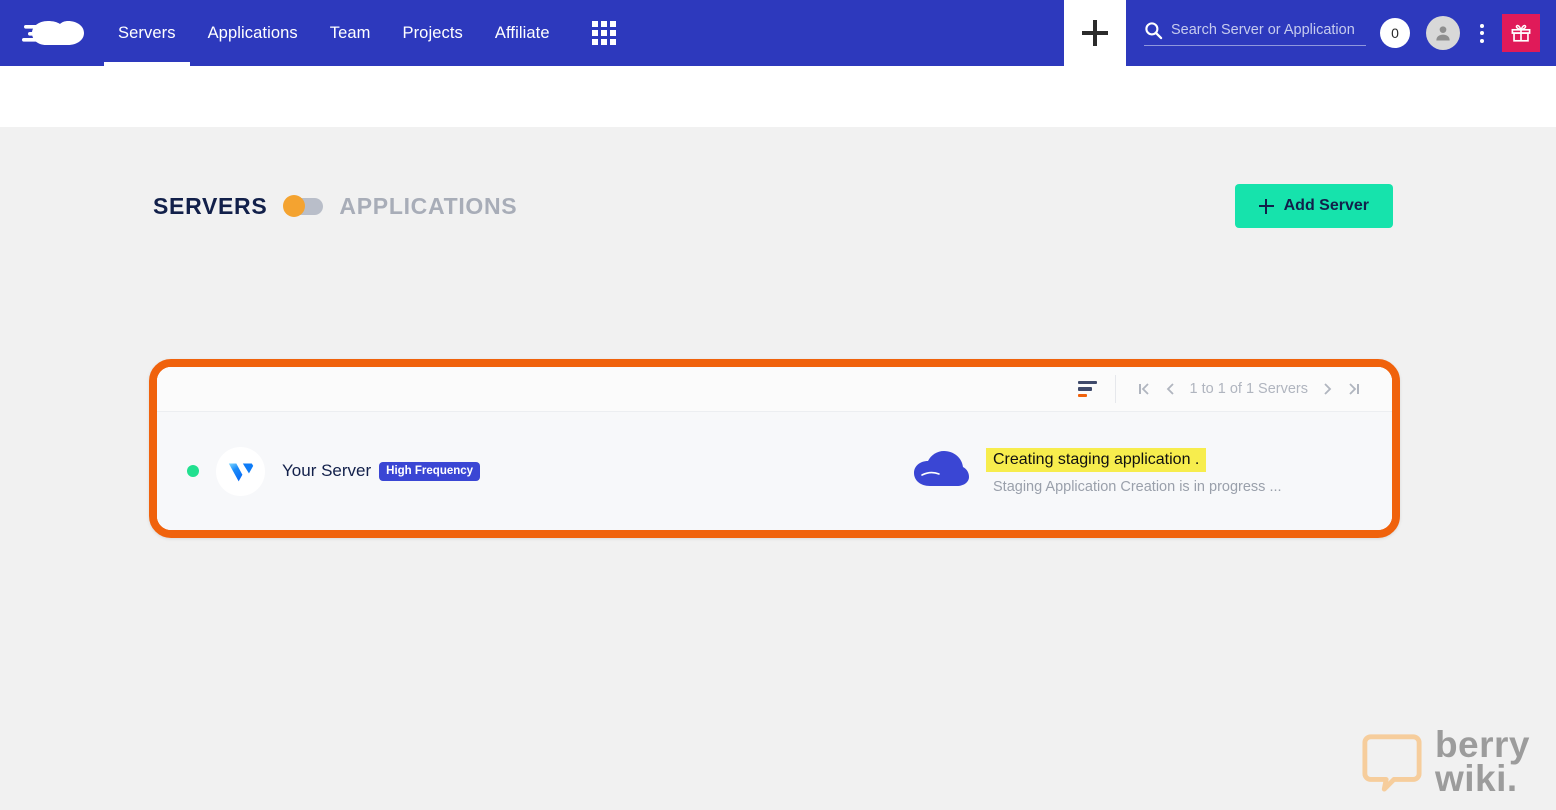 Image resolution: width=1556 pixels, height=810 pixels. Describe the element at coordinates (1482, 744) in the screenshot. I see `watermark-line-1: berry` at that location.